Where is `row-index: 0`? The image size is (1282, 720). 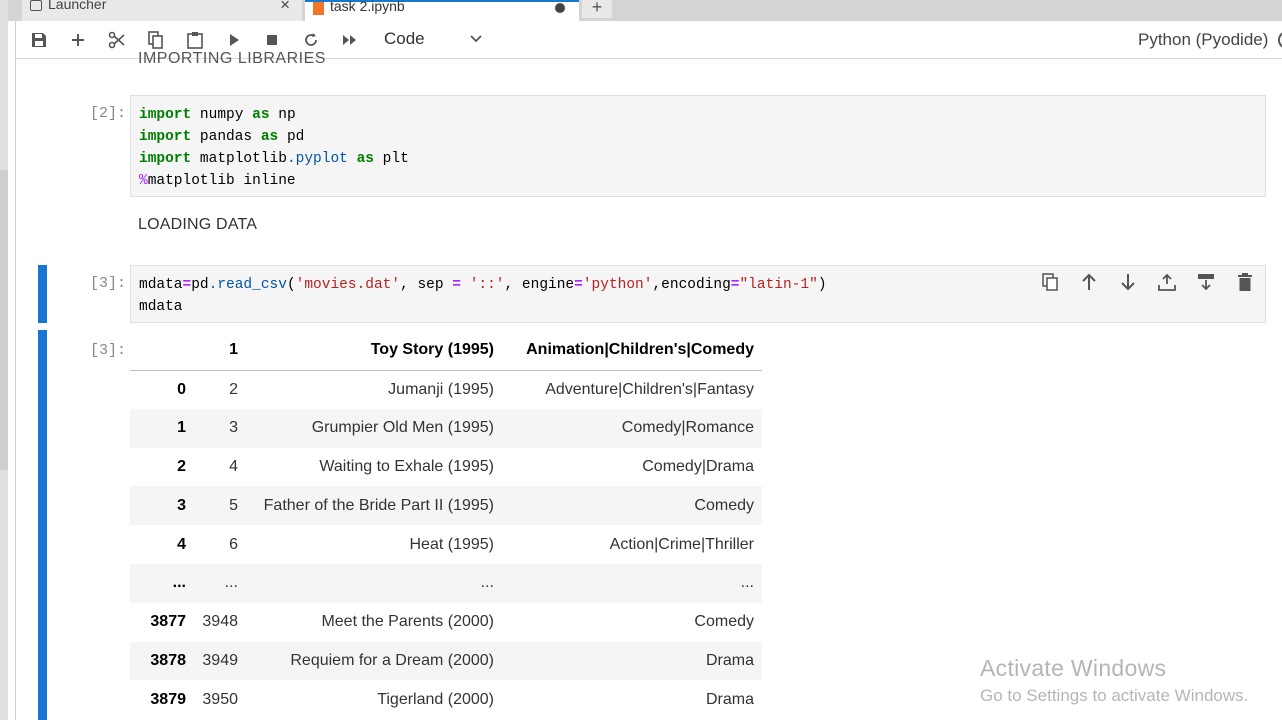 row-index: 0 is located at coordinates (181, 389).